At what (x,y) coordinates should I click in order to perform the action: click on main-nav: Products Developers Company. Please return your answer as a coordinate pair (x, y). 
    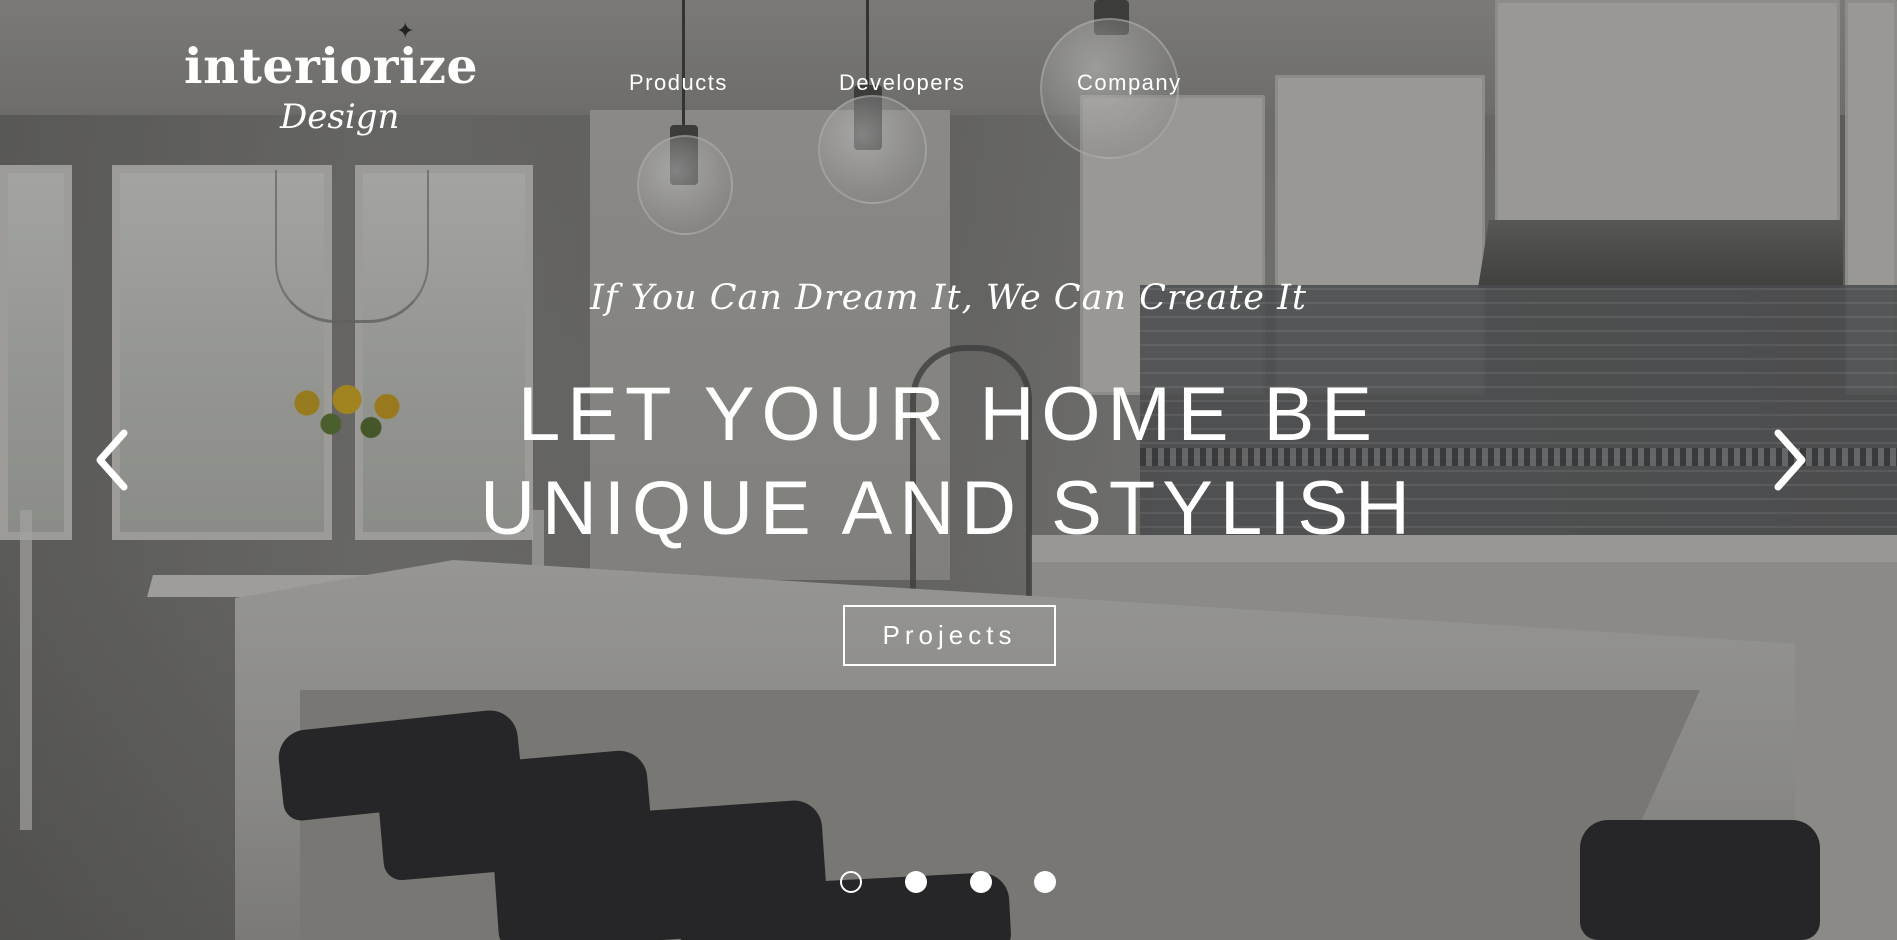
    Looking at the image, I should click on (948, 85).